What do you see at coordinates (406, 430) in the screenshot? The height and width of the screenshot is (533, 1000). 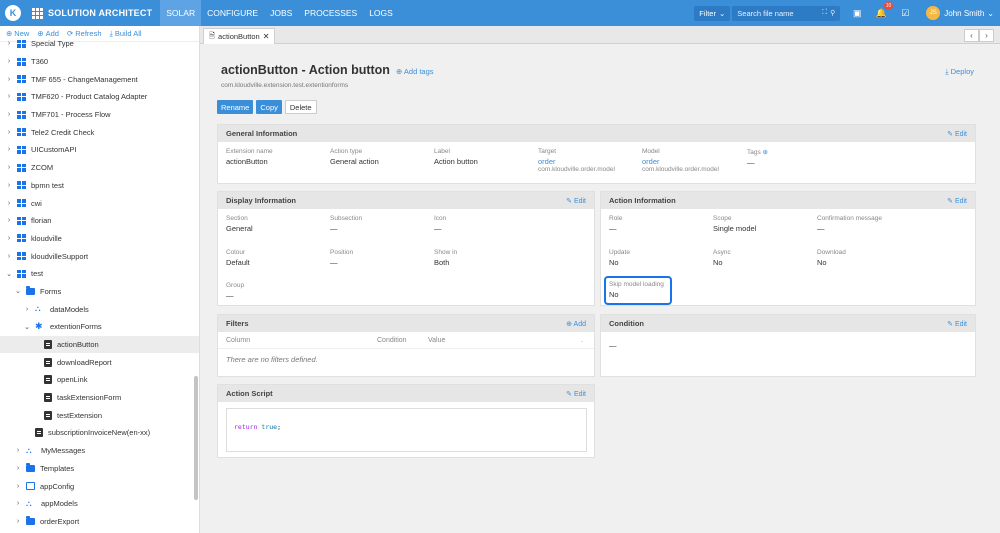 I see `script-code-viewer: return true;` at bounding box center [406, 430].